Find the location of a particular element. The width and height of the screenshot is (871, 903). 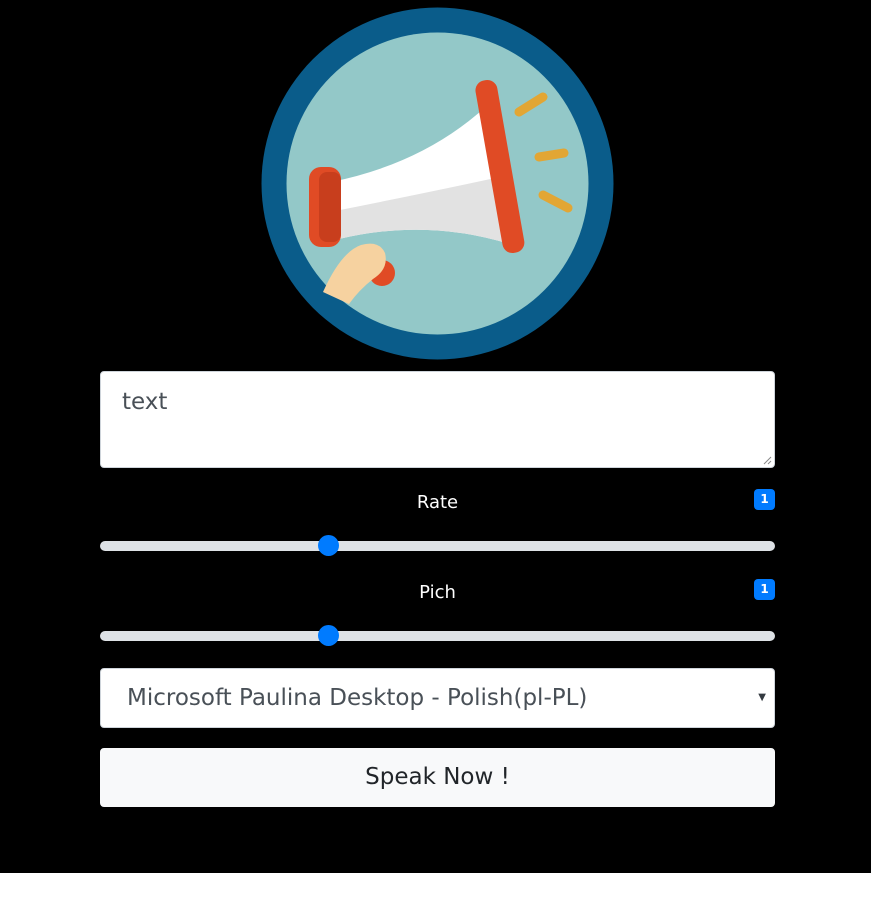

pitch-label: Pich is located at coordinates (437, 592).